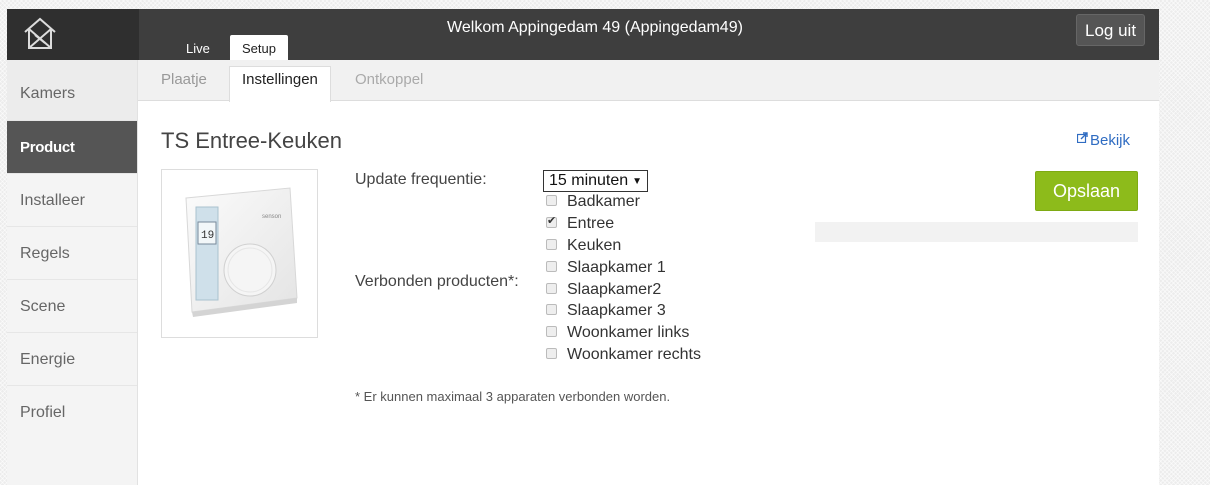 Image resolution: width=1210 pixels, height=485 pixels. Describe the element at coordinates (72, 90) in the screenshot. I see `sidebar-item-kamers: Kamers` at that location.